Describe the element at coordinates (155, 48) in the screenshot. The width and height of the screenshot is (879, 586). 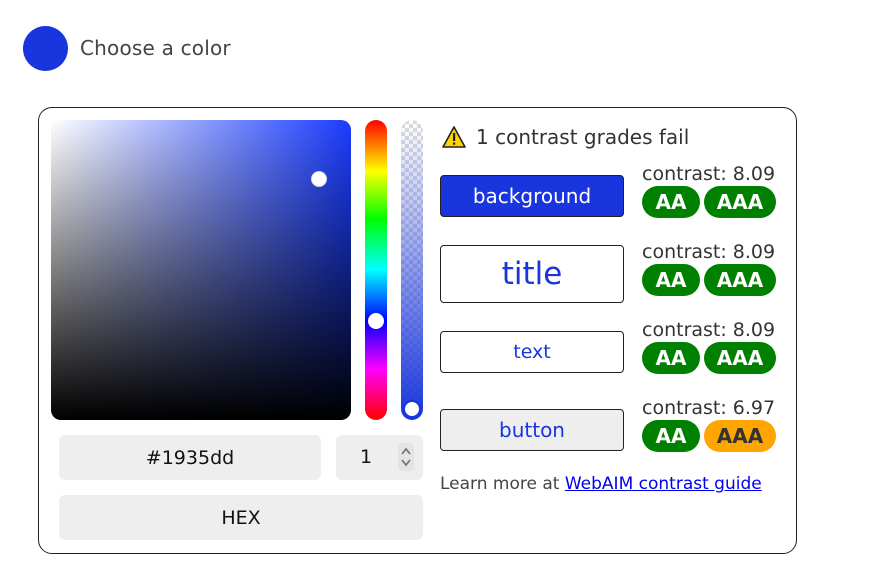
I see `choose-color-label: Choose a color` at that location.